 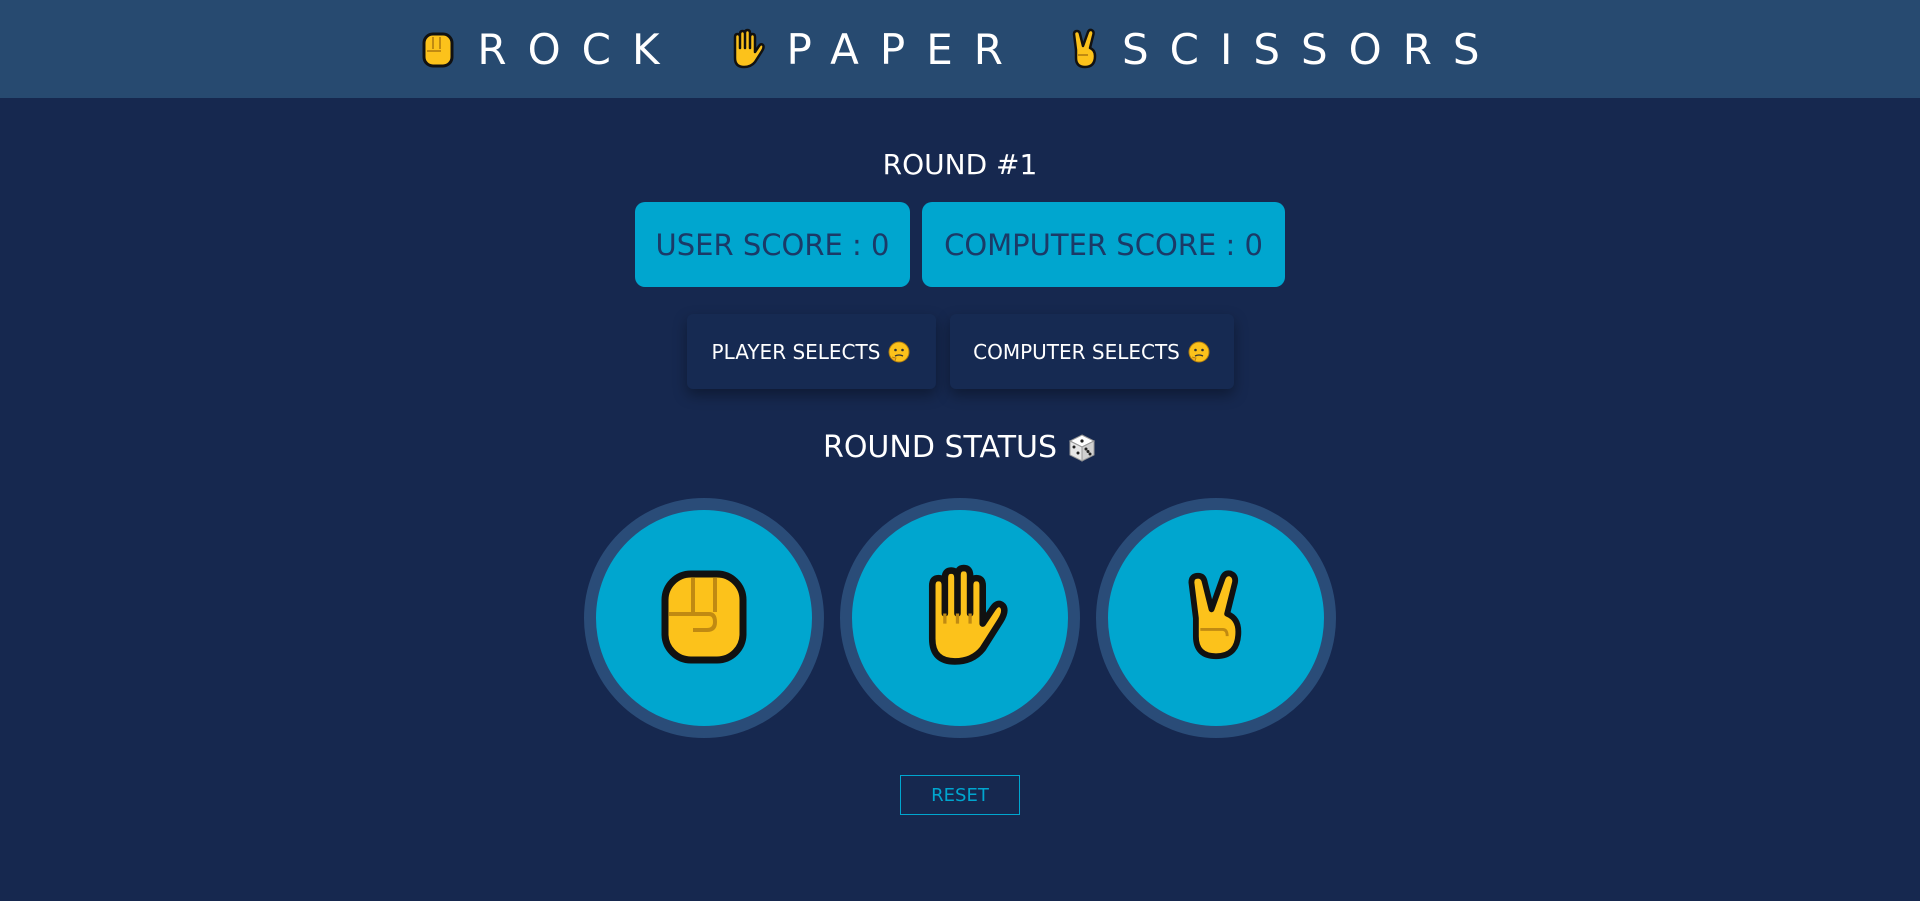 I want to click on title-scissors-text: SCISSORS, so click(x=1311, y=49).